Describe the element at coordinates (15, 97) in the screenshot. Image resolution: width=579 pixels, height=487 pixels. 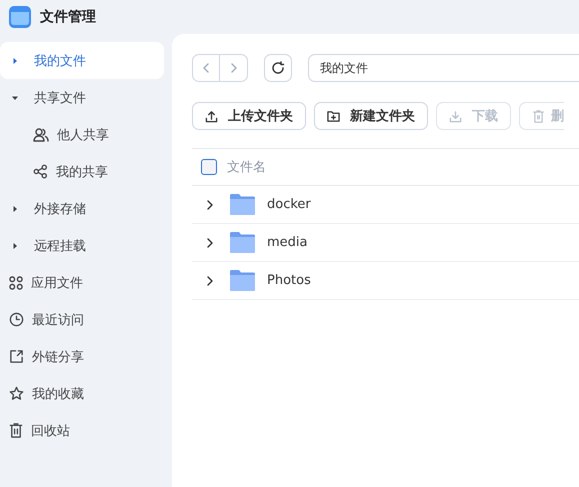
I see `caret-down-icon` at that location.